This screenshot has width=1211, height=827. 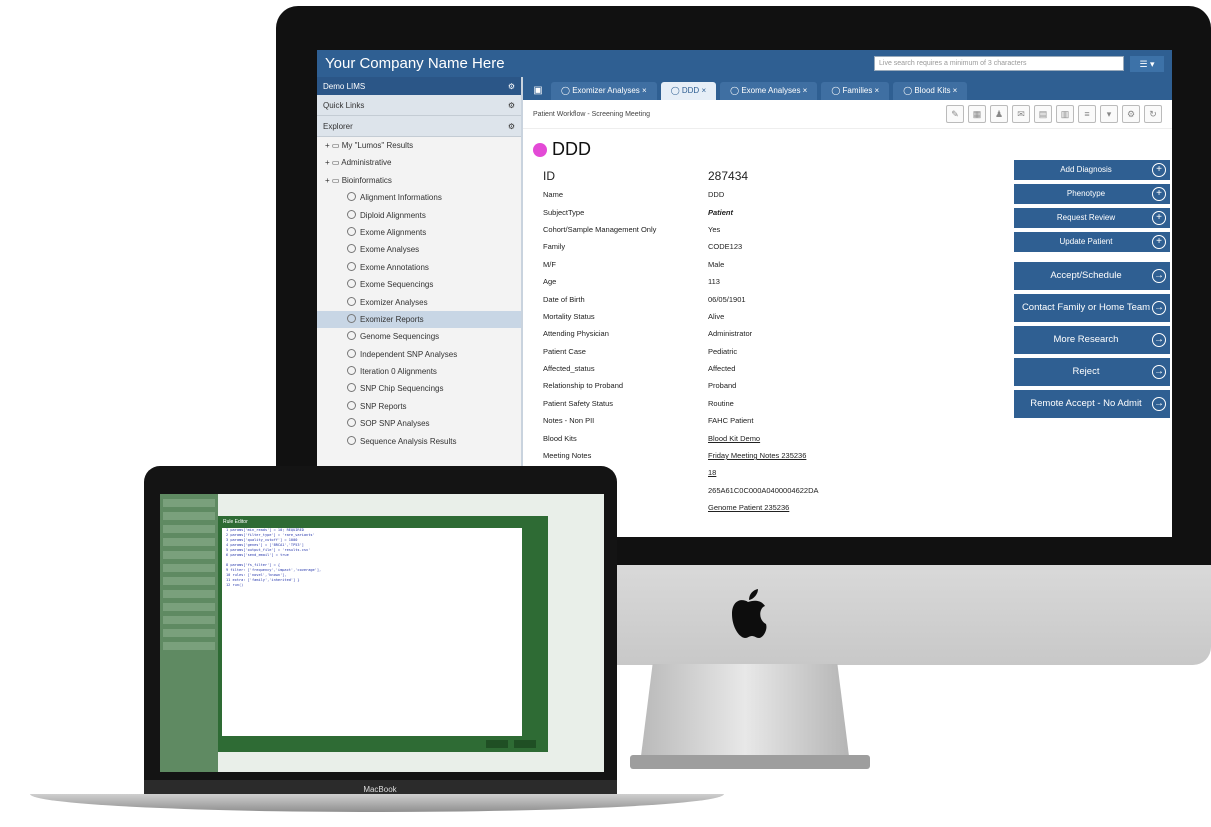 What do you see at coordinates (419, 180) in the screenshot?
I see `tree-item: + ▭ Bioinformatics` at bounding box center [419, 180].